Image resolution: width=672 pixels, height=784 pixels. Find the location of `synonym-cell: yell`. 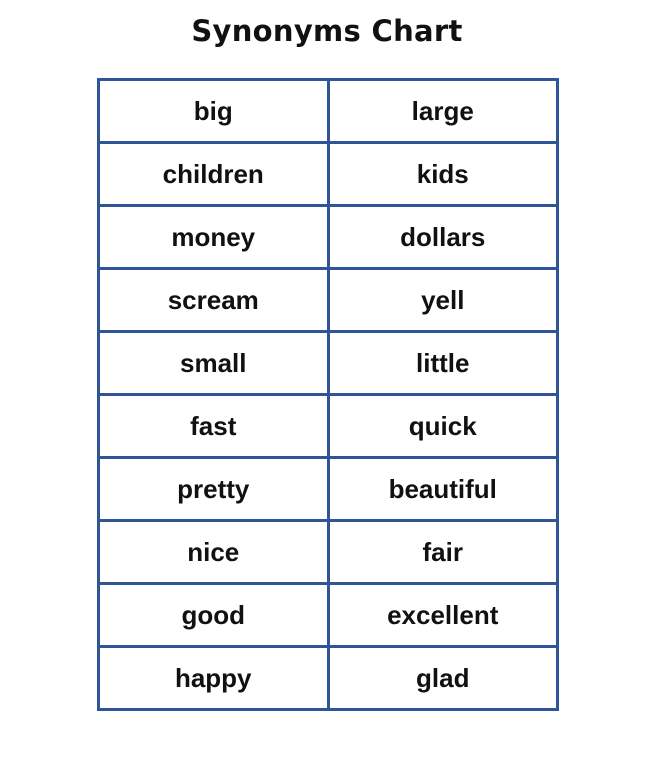

synonym-cell: yell is located at coordinates (442, 300).